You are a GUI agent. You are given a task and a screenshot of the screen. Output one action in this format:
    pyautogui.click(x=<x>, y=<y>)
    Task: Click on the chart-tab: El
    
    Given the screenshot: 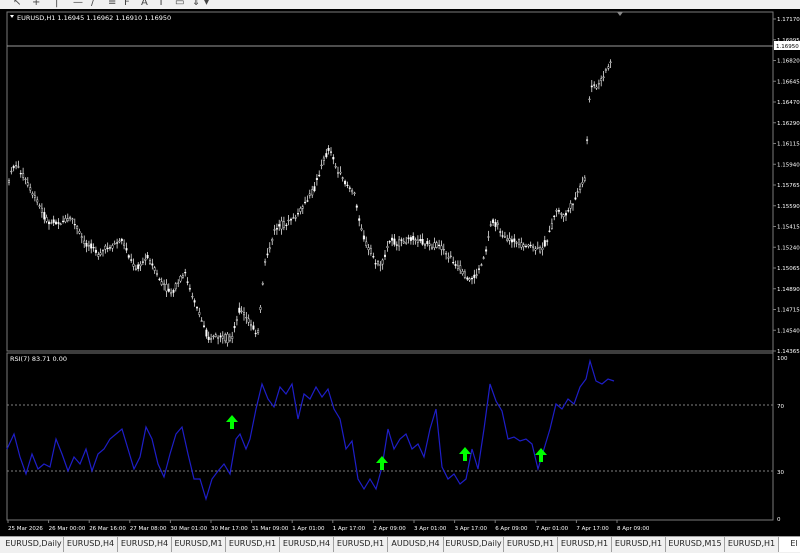 What is the action you would take?
    pyautogui.click(x=789, y=544)
    